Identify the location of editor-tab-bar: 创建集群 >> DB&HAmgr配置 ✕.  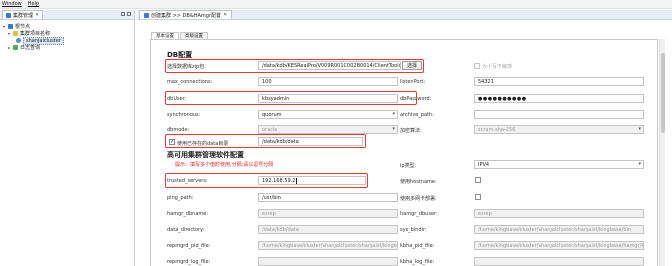
(404, 15).